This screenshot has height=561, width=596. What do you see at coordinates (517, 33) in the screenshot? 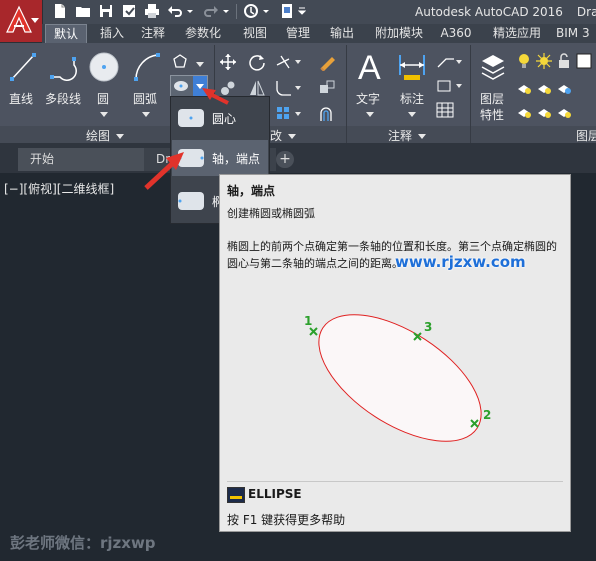
I see `tab-featured-apps: 精选应用` at bounding box center [517, 33].